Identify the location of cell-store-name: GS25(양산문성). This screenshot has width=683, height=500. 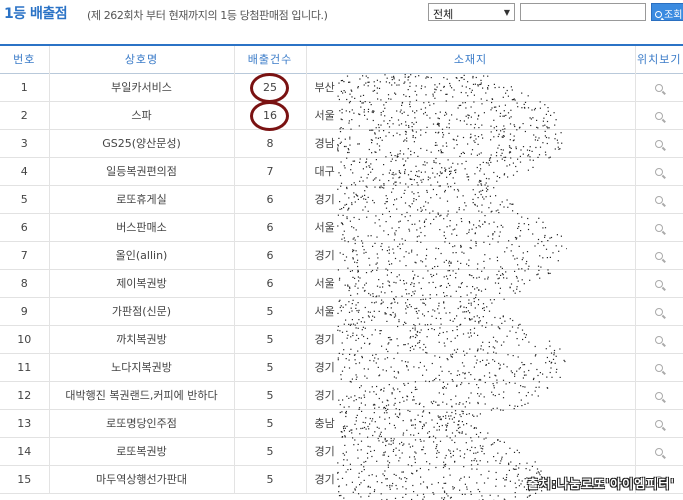
(141, 143).